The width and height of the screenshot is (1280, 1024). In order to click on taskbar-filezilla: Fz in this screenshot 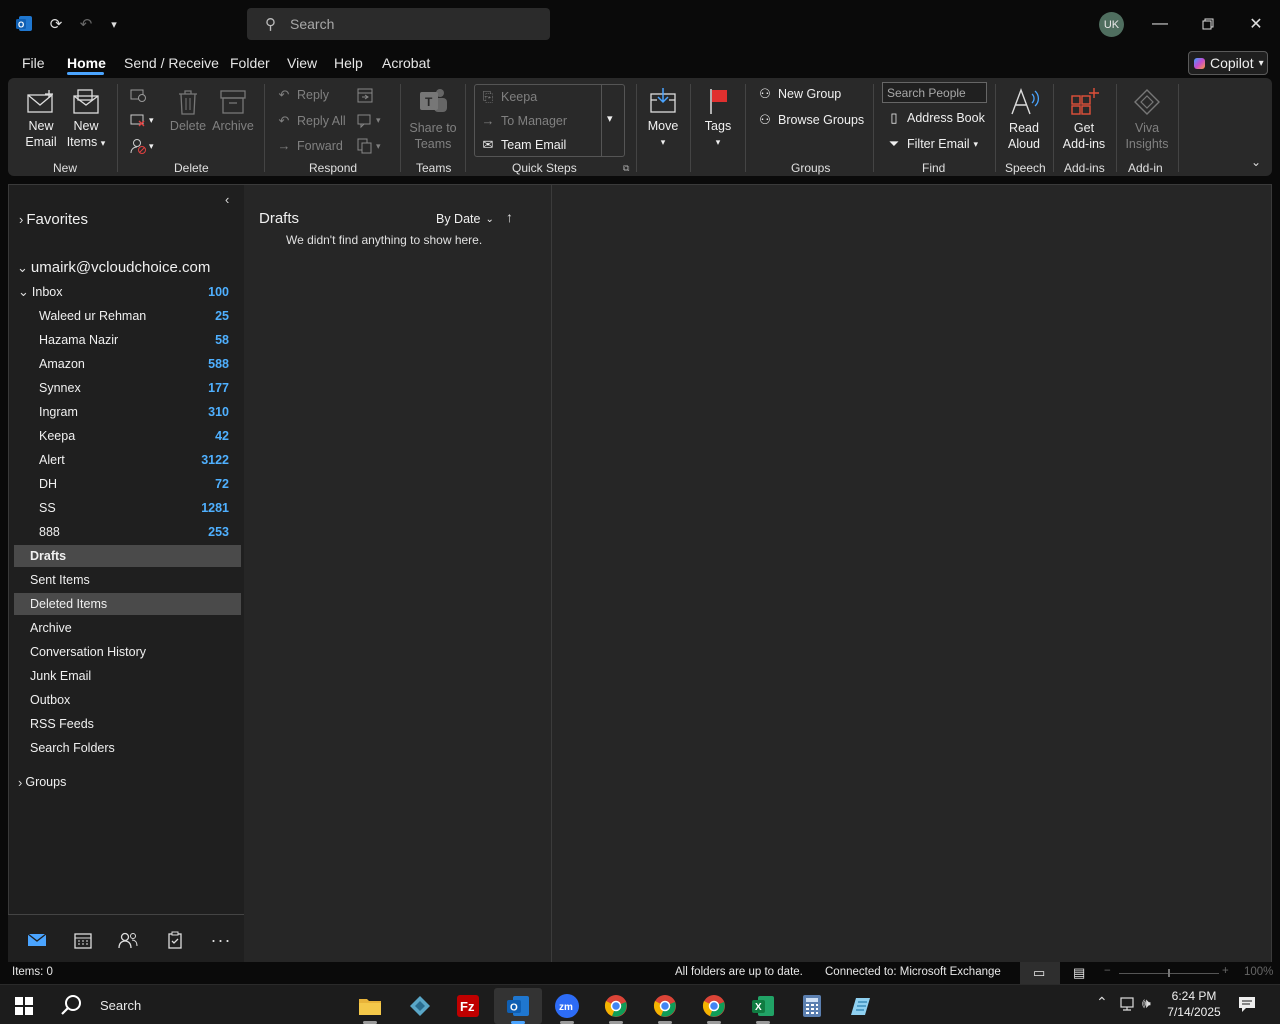, I will do `click(468, 1006)`.